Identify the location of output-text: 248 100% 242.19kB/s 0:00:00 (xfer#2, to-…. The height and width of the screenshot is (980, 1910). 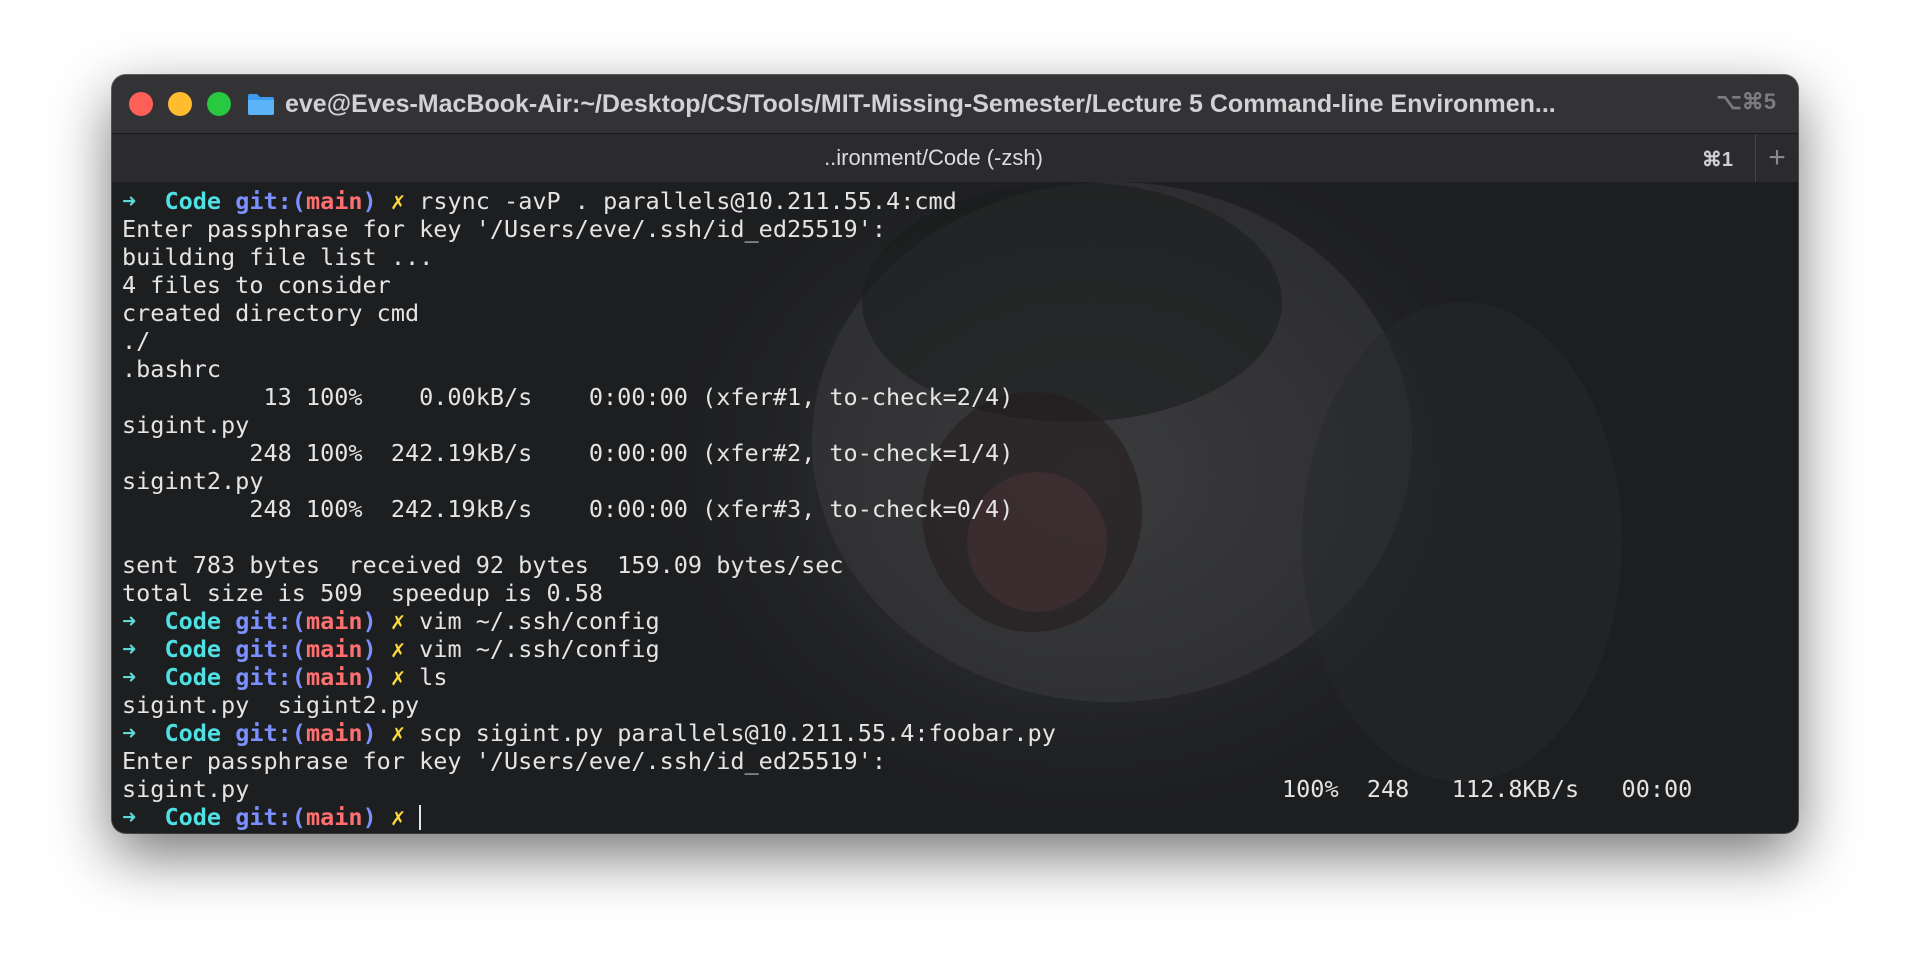
(568, 453).